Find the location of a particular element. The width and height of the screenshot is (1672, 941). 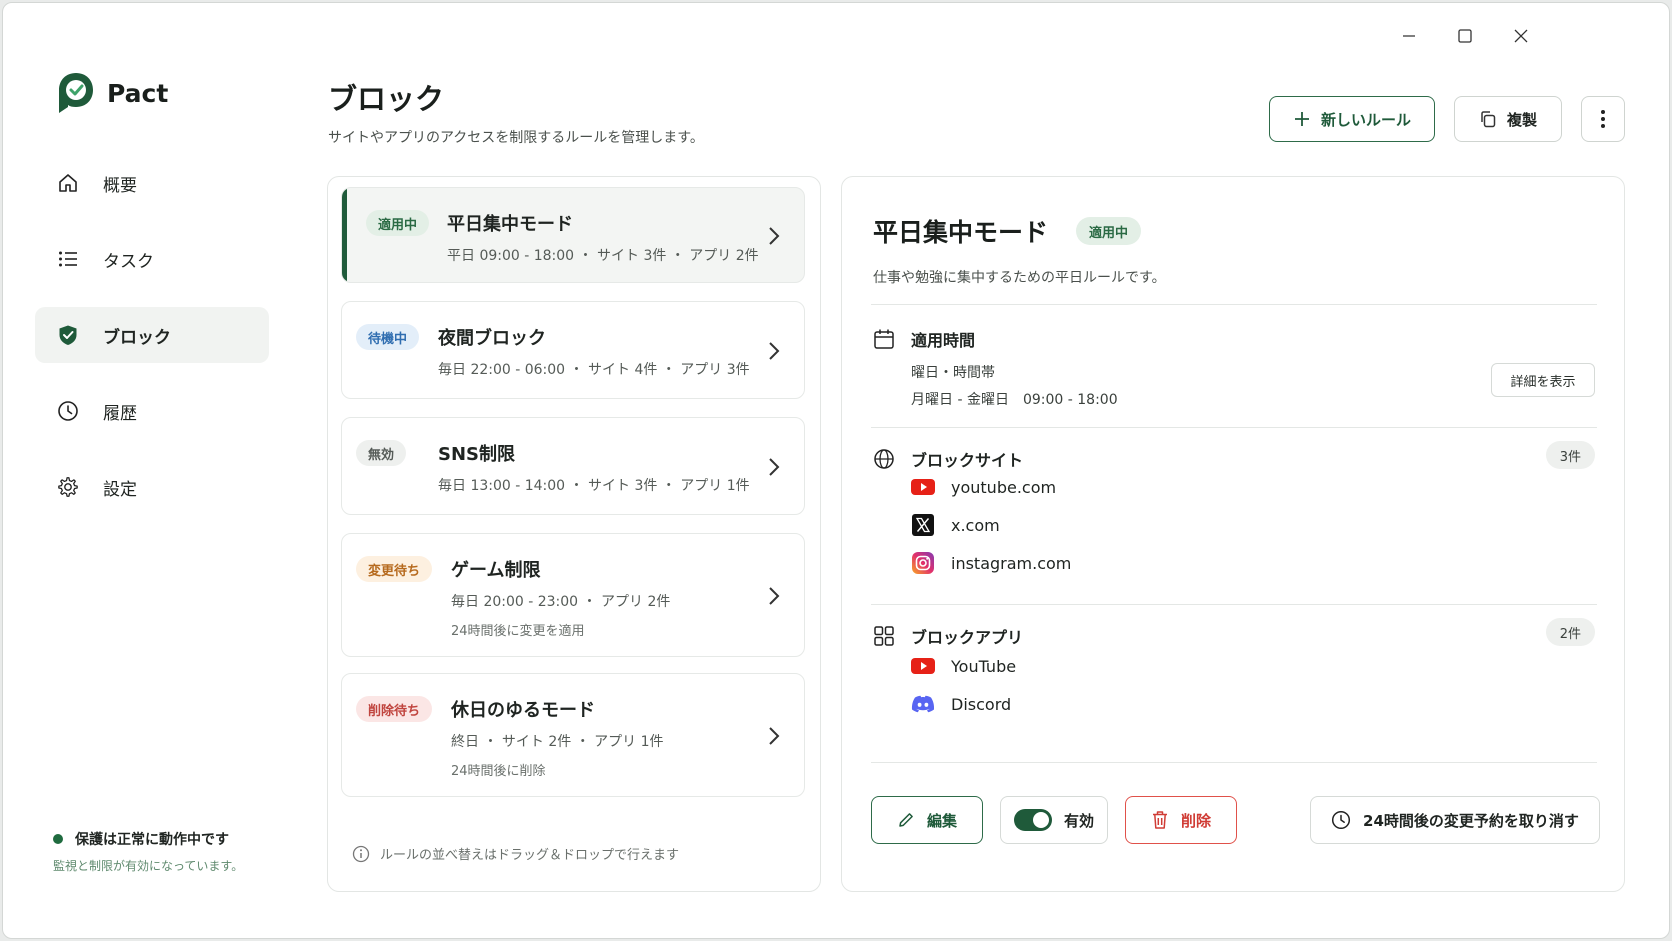

new-rule-button: 新しいルール is located at coordinates (1352, 119).